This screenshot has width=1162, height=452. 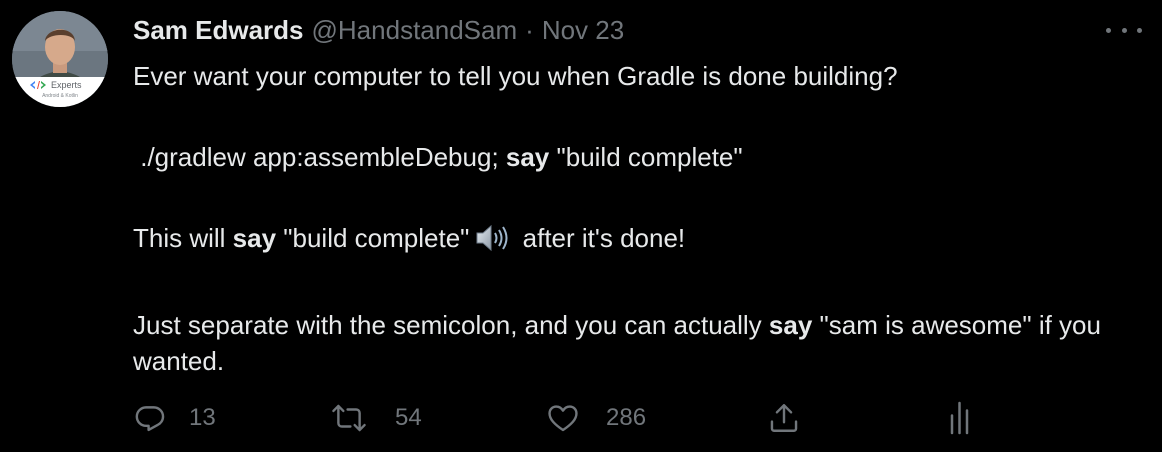 What do you see at coordinates (60, 59) in the screenshot?
I see `avatar: Experts Android & Kotlin` at bounding box center [60, 59].